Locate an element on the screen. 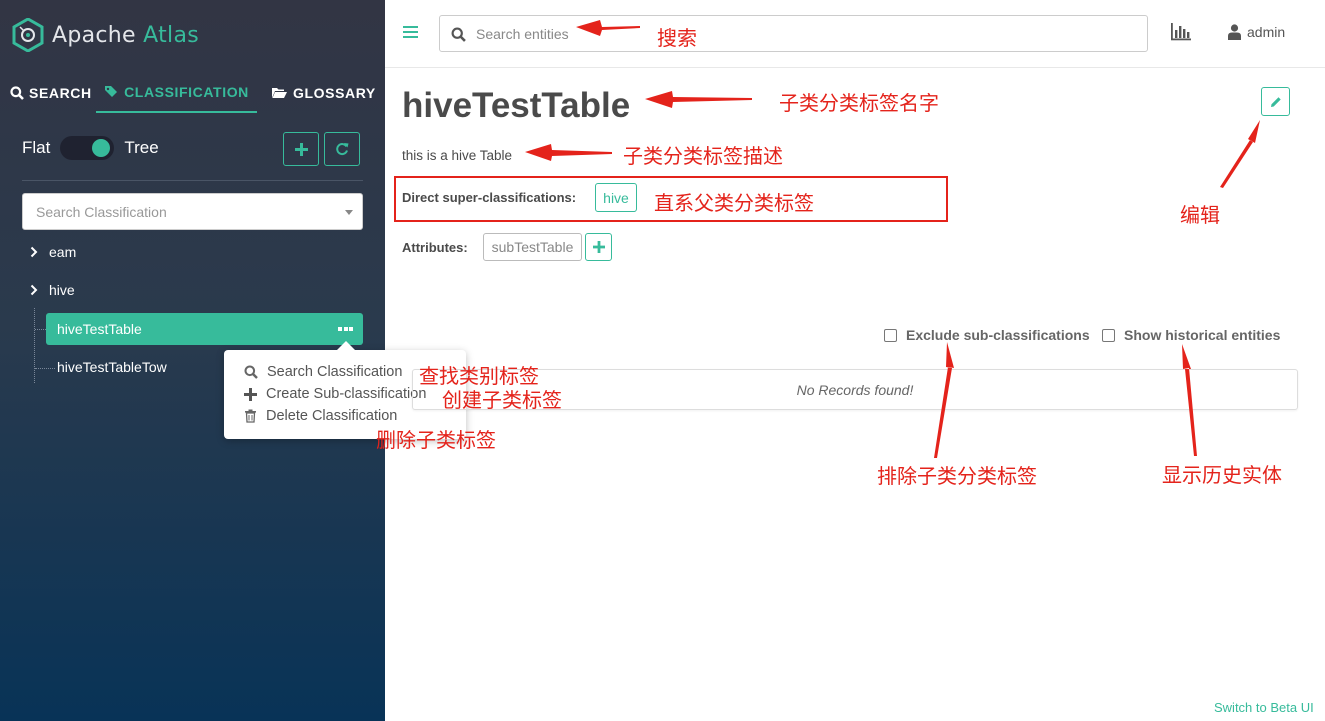 The image size is (1325, 721). atlas-logo-icon is located at coordinates (28, 35).